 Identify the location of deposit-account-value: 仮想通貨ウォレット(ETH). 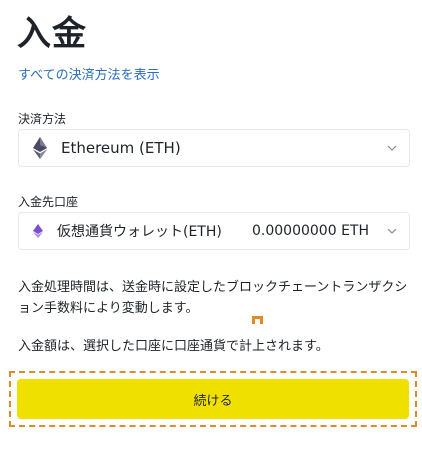
(139, 232).